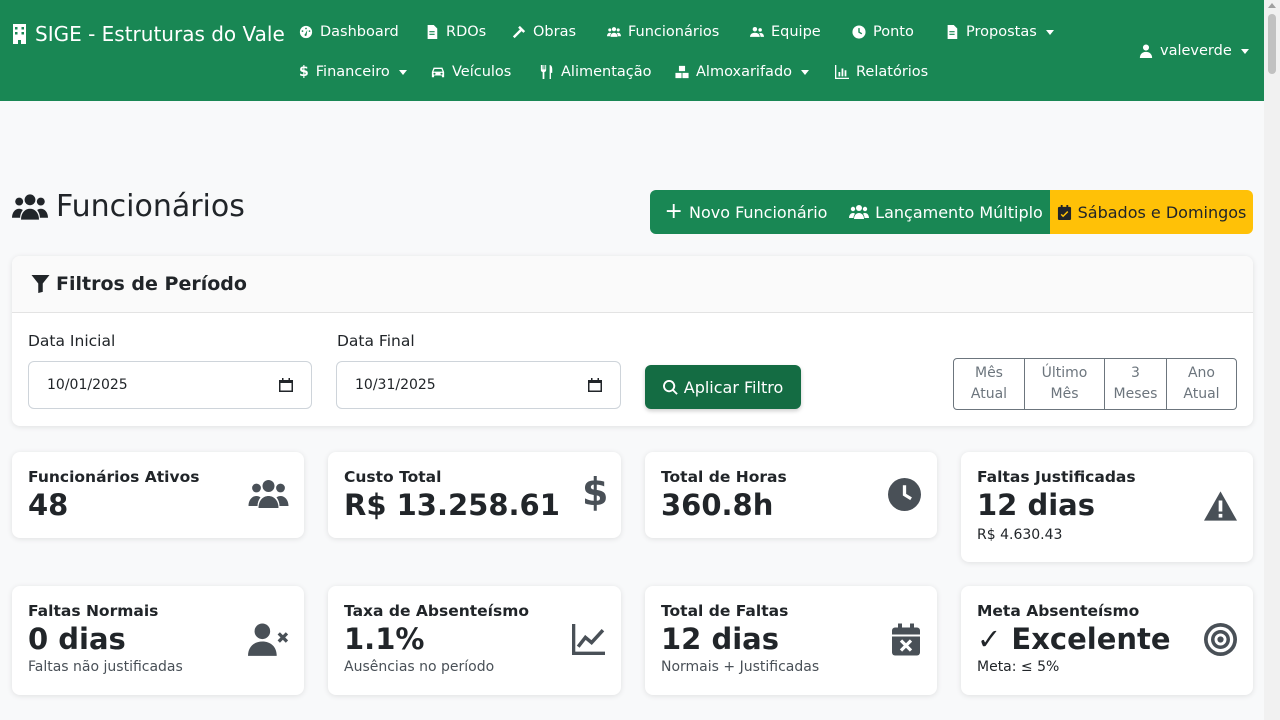 The width and height of the screenshot is (1280, 720). Describe the element at coordinates (881, 72) in the screenshot. I see `nav-relatorios: Relatórios` at that location.